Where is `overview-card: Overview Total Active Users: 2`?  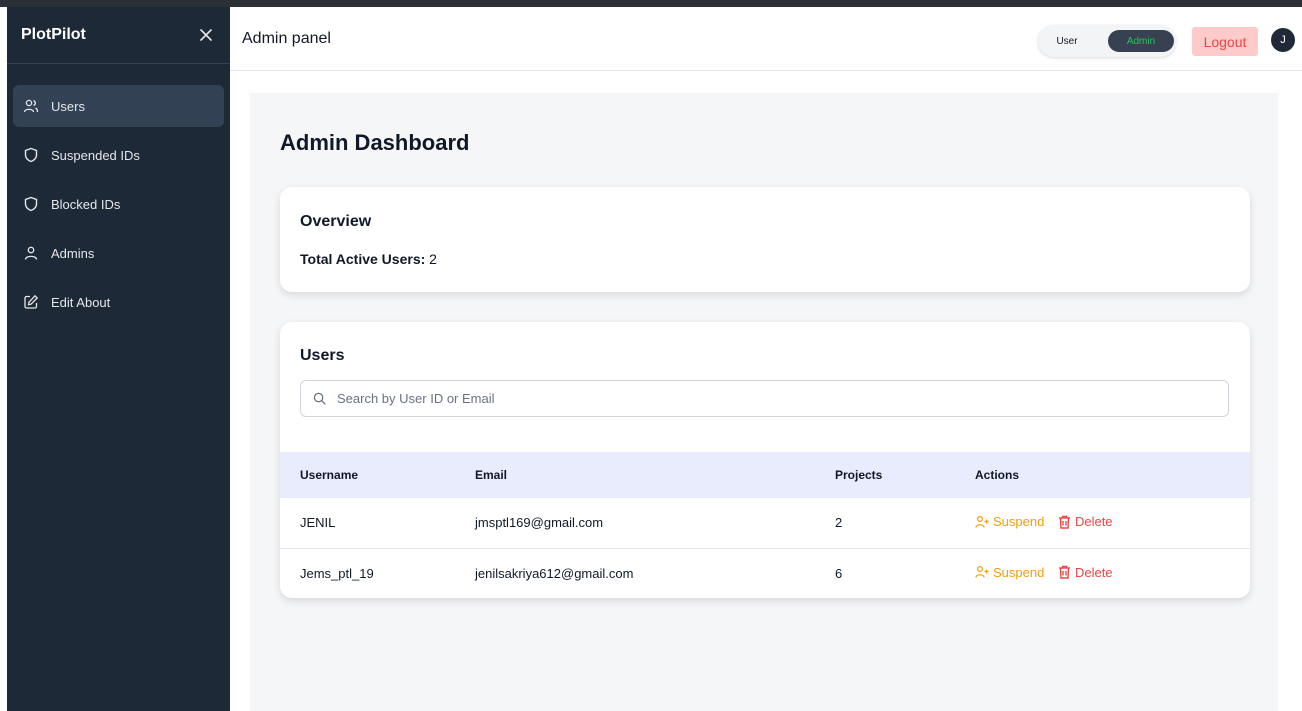
overview-card: Overview Total Active Users: 2 is located at coordinates (765, 239).